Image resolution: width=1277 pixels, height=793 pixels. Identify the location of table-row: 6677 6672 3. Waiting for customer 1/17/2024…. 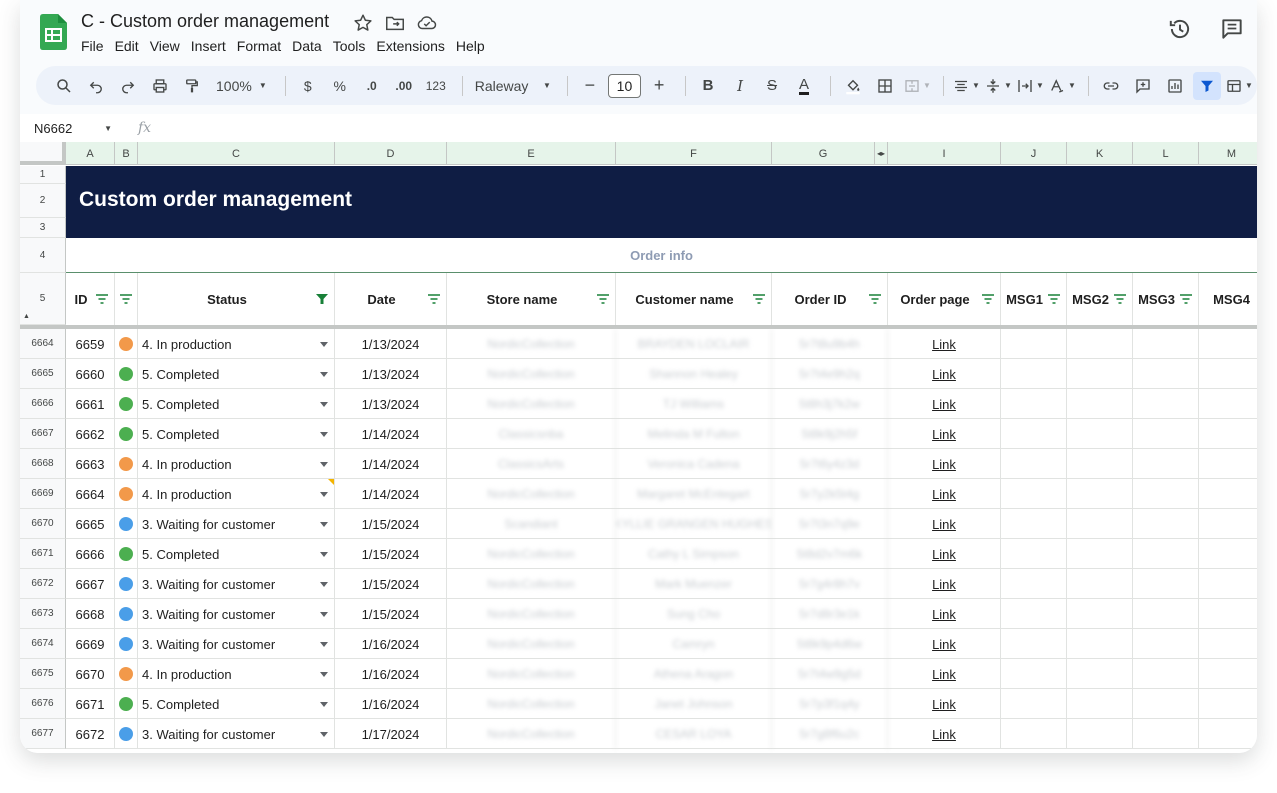
(638, 734).